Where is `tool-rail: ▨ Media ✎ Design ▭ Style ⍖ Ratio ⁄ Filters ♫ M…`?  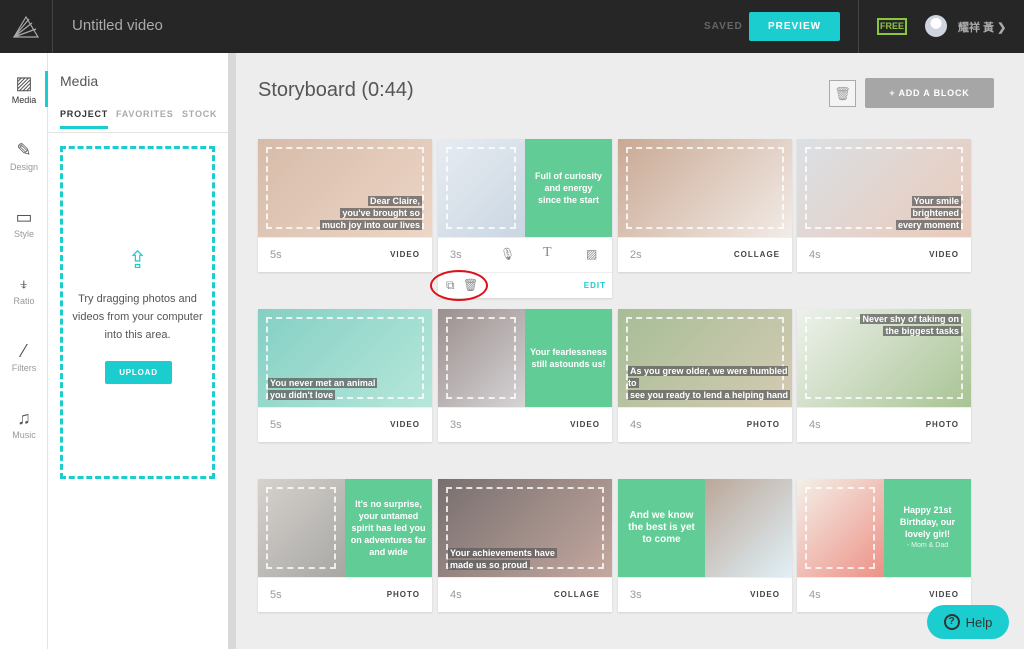 tool-rail: ▨ Media ✎ Design ▭ Style ⍖ Ratio ⁄ Filters ♫ M… is located at coordinates (24, 351).